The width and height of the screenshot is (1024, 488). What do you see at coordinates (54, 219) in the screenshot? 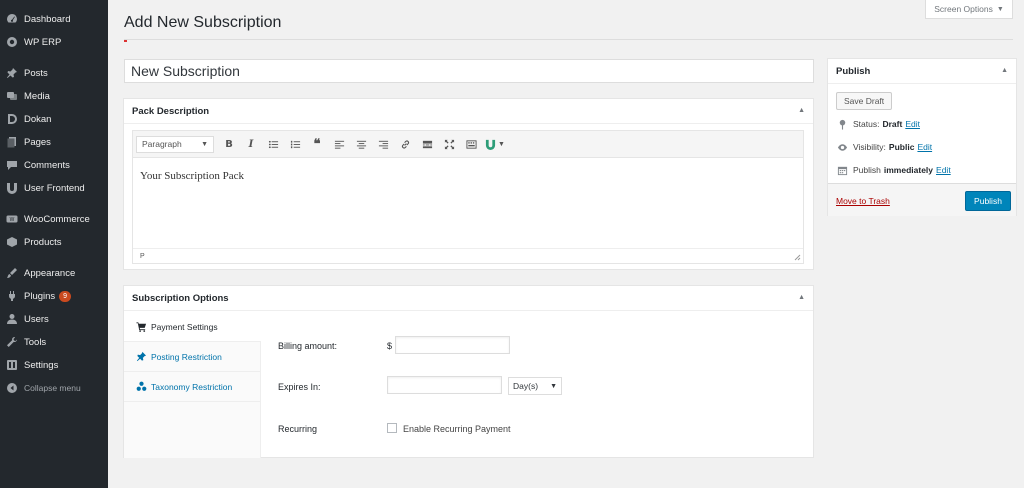
I see `sidebar-item-woocommerce: W WooCommerce` at bounding box center [54, 219].